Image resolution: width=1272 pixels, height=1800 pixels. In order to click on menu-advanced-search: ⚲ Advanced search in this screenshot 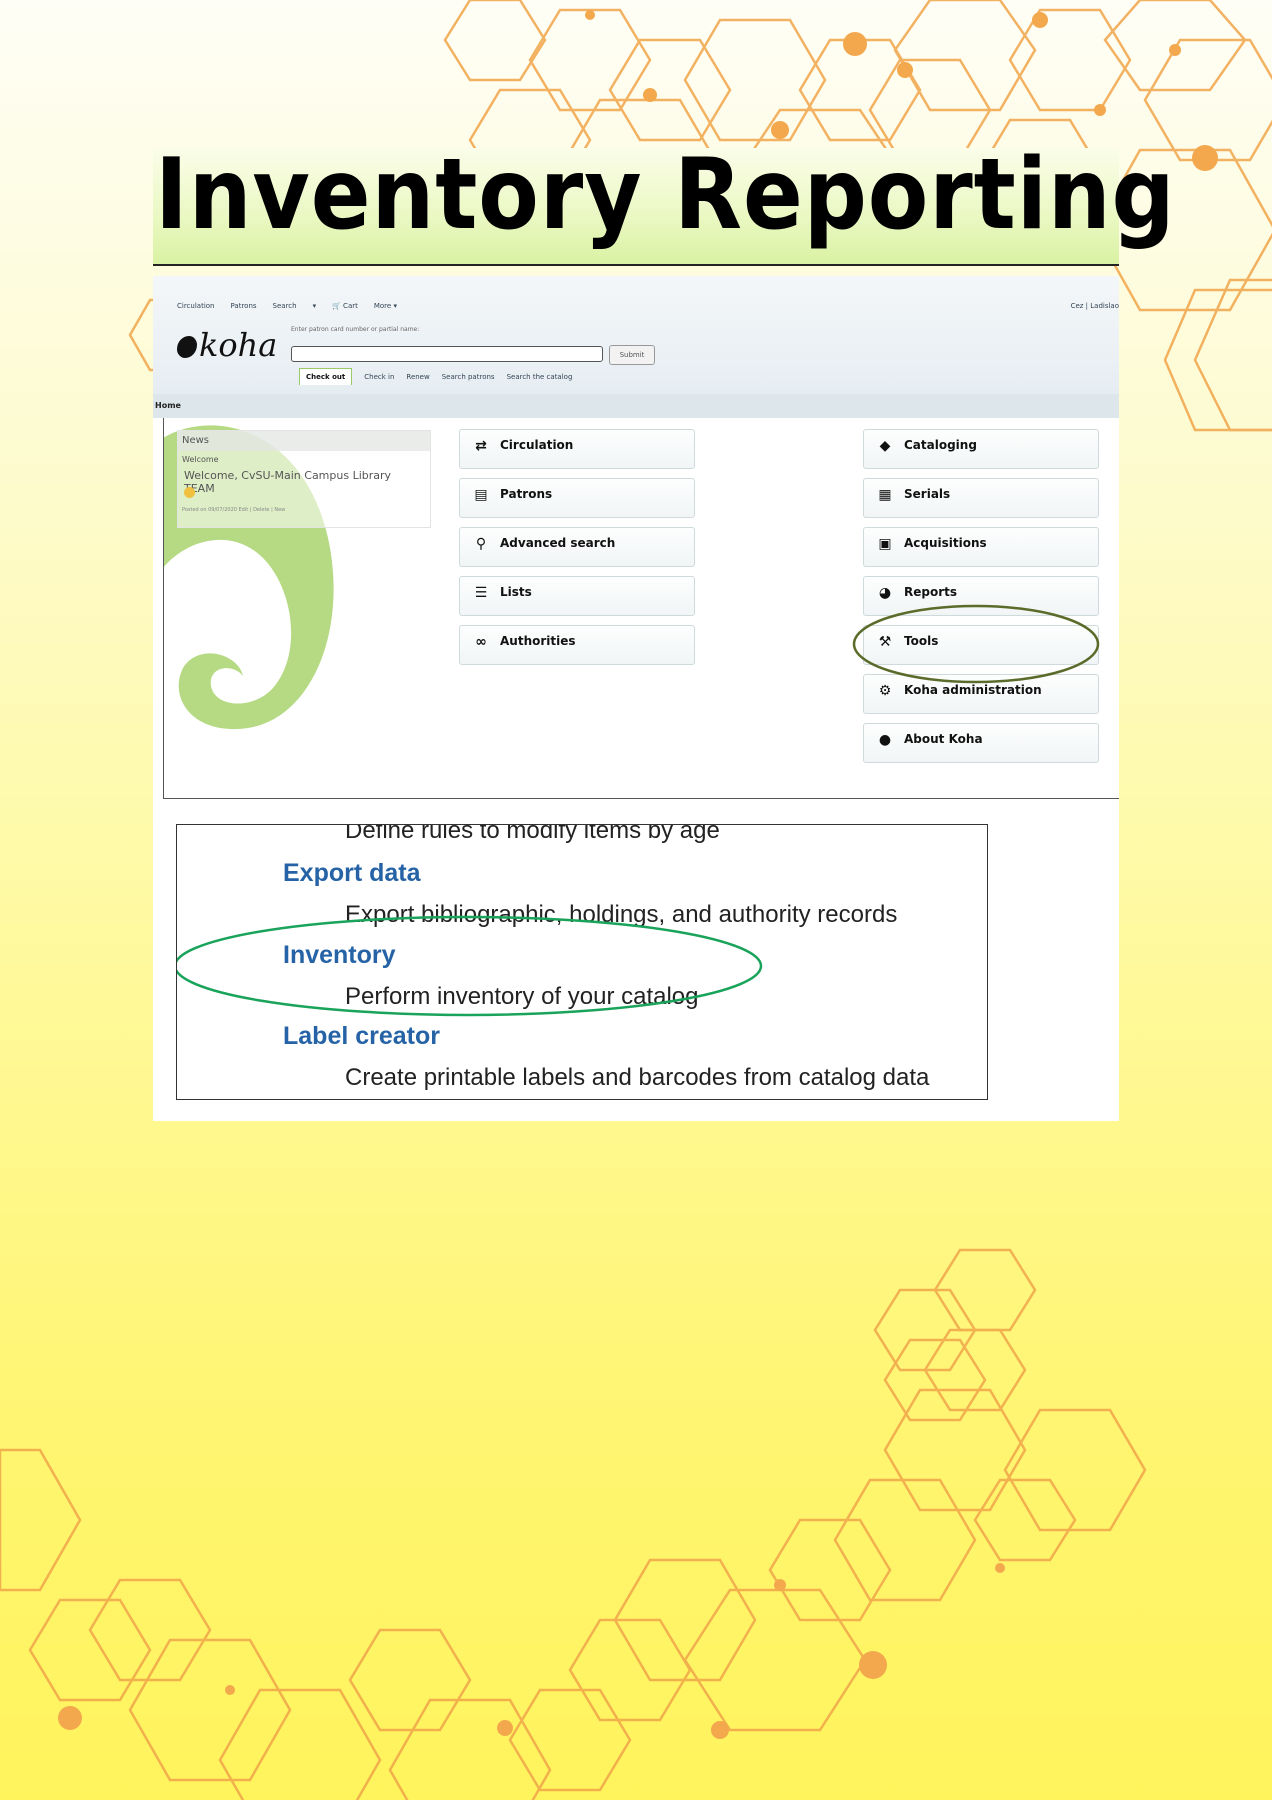, I will do `click(577, 547)`.